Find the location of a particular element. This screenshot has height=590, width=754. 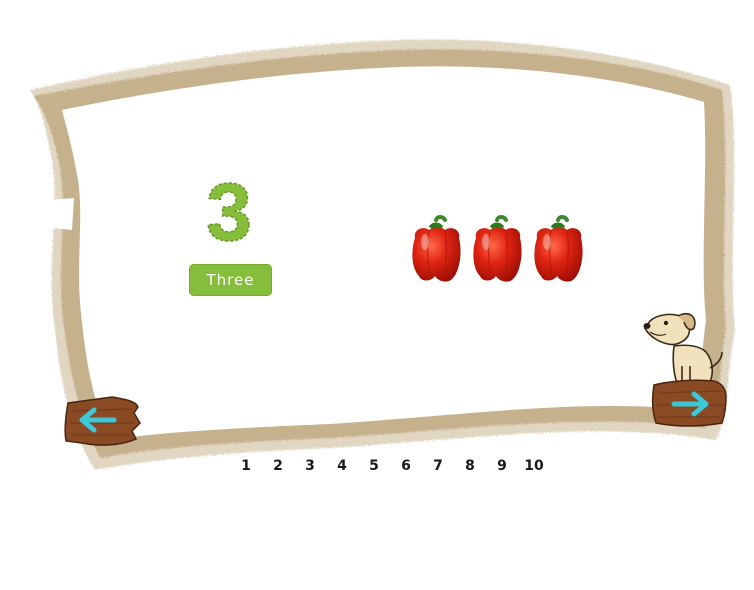

numeral-3: 3 is located at coordinates (228, 210).